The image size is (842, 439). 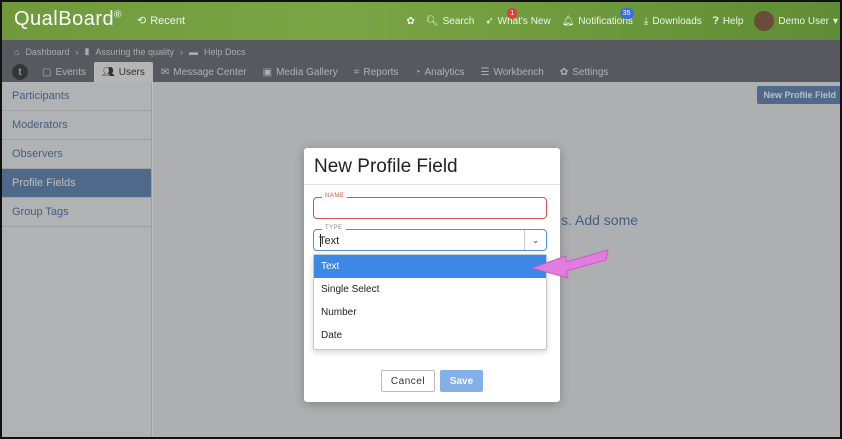 What do you see at coordinates (489, 21) in the screenshot?
I see `rocket-icon: ➶` at bounding box center [489, 21].